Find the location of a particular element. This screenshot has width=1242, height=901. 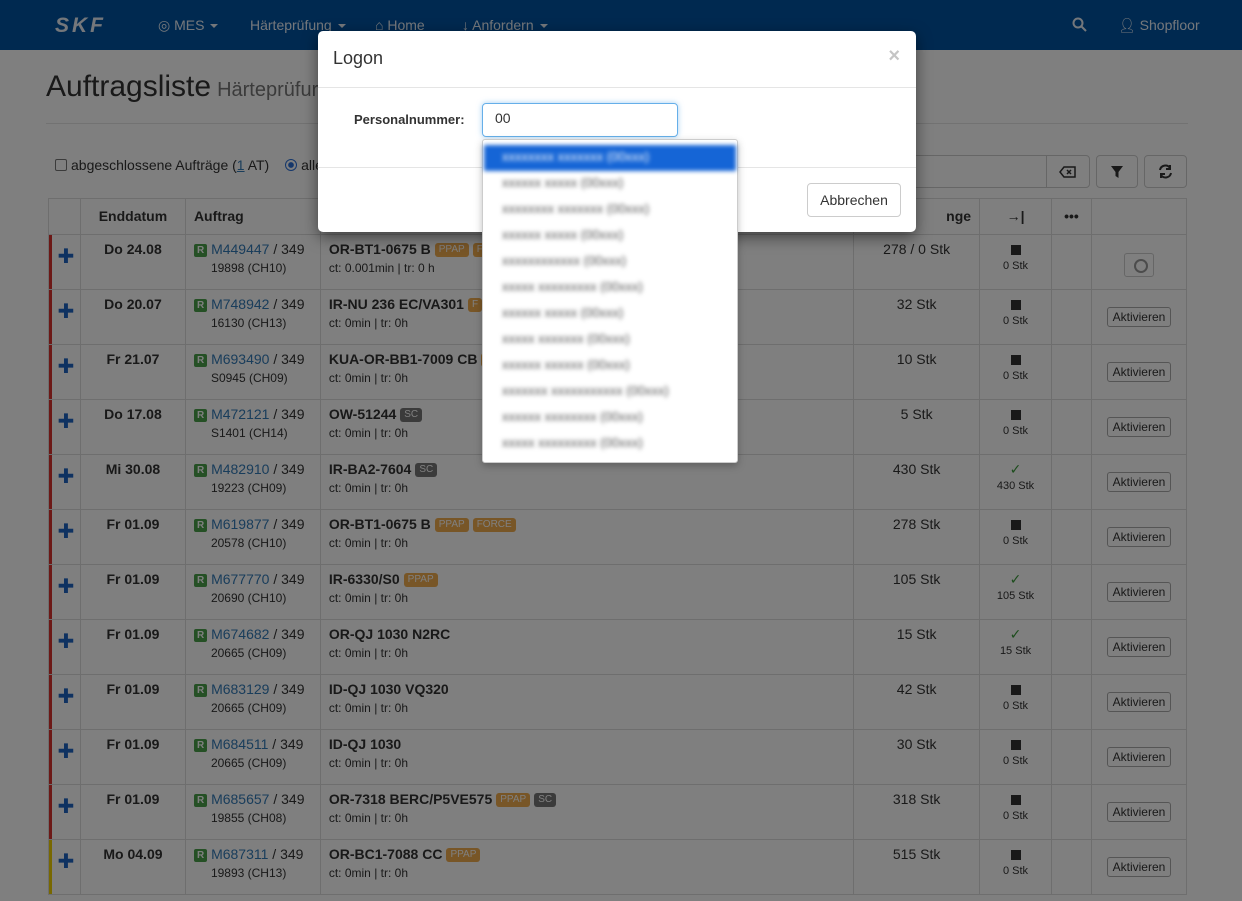

autocomplete-option: xxxxxxx xxxxxxxxxxx (00xxx) is located at coordinates (610, 392).